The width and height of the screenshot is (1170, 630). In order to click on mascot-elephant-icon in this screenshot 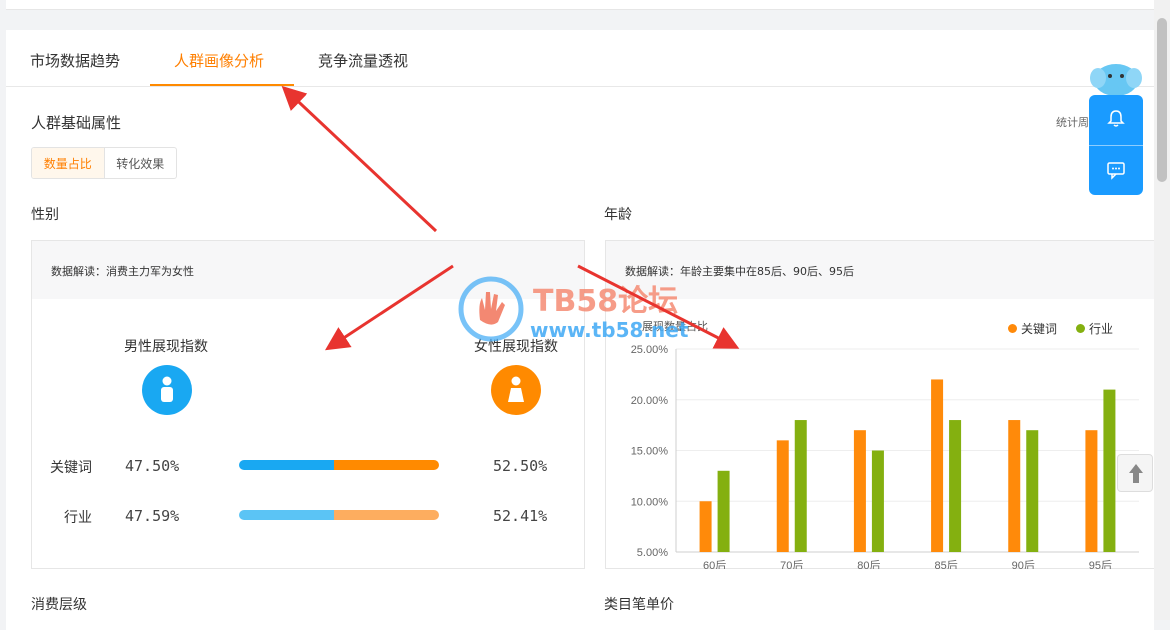, I will do `click(1116, 79)`.